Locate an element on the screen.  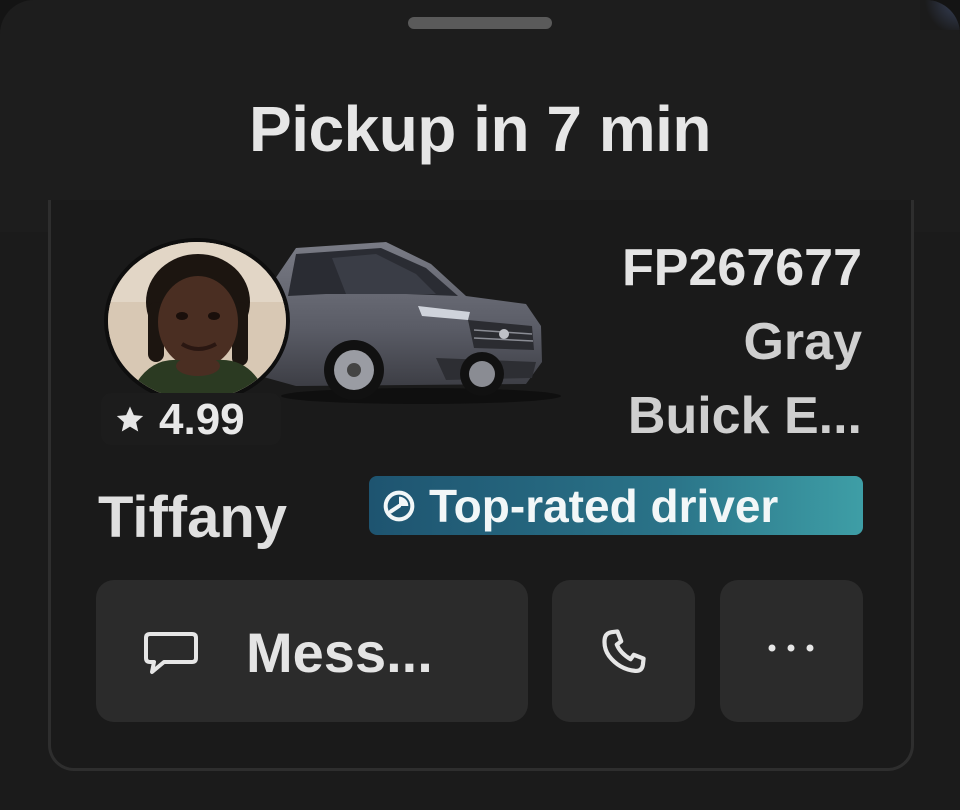
driver-avatar is located at coordinates (197, 321).